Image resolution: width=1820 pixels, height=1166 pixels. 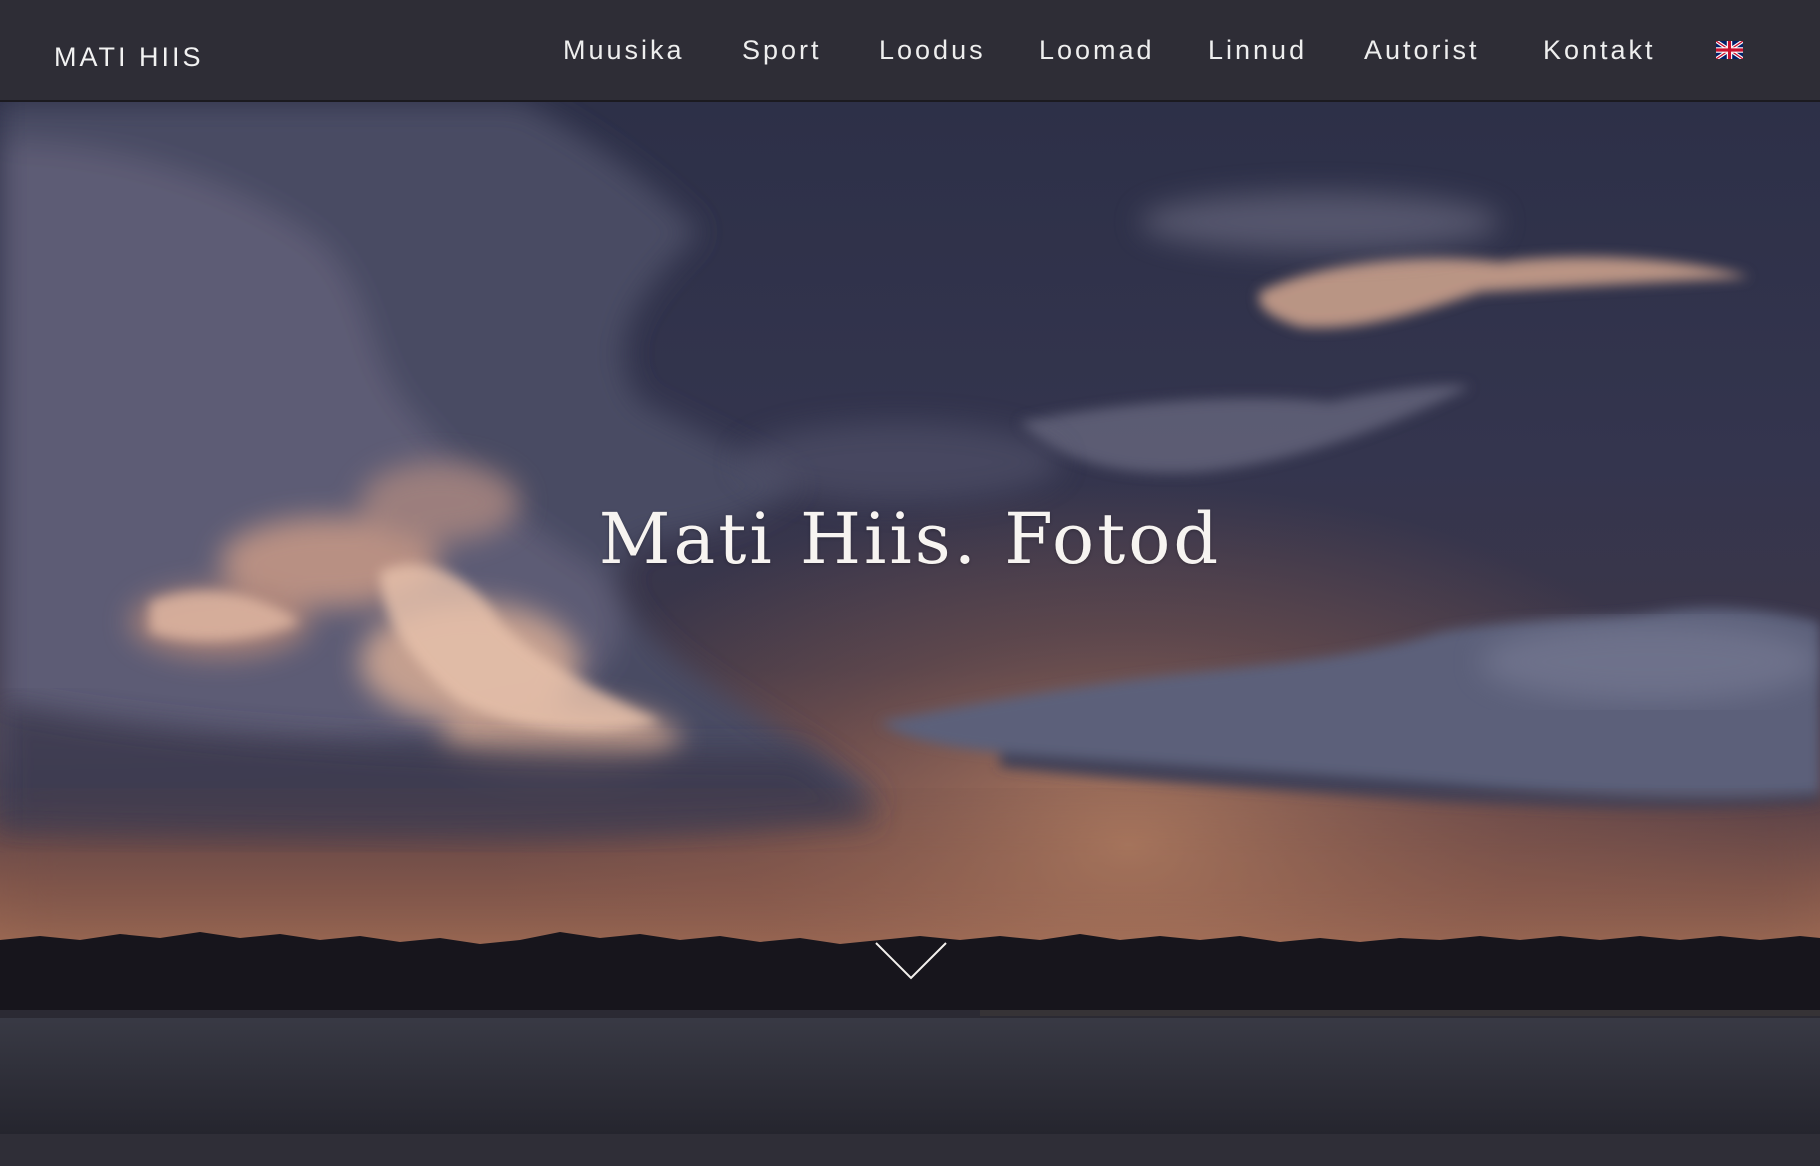 What do you see at coordinates (1729, 50) in the screenshot?
I see `uk-flag-icon` at bounding box center [1729, 50].